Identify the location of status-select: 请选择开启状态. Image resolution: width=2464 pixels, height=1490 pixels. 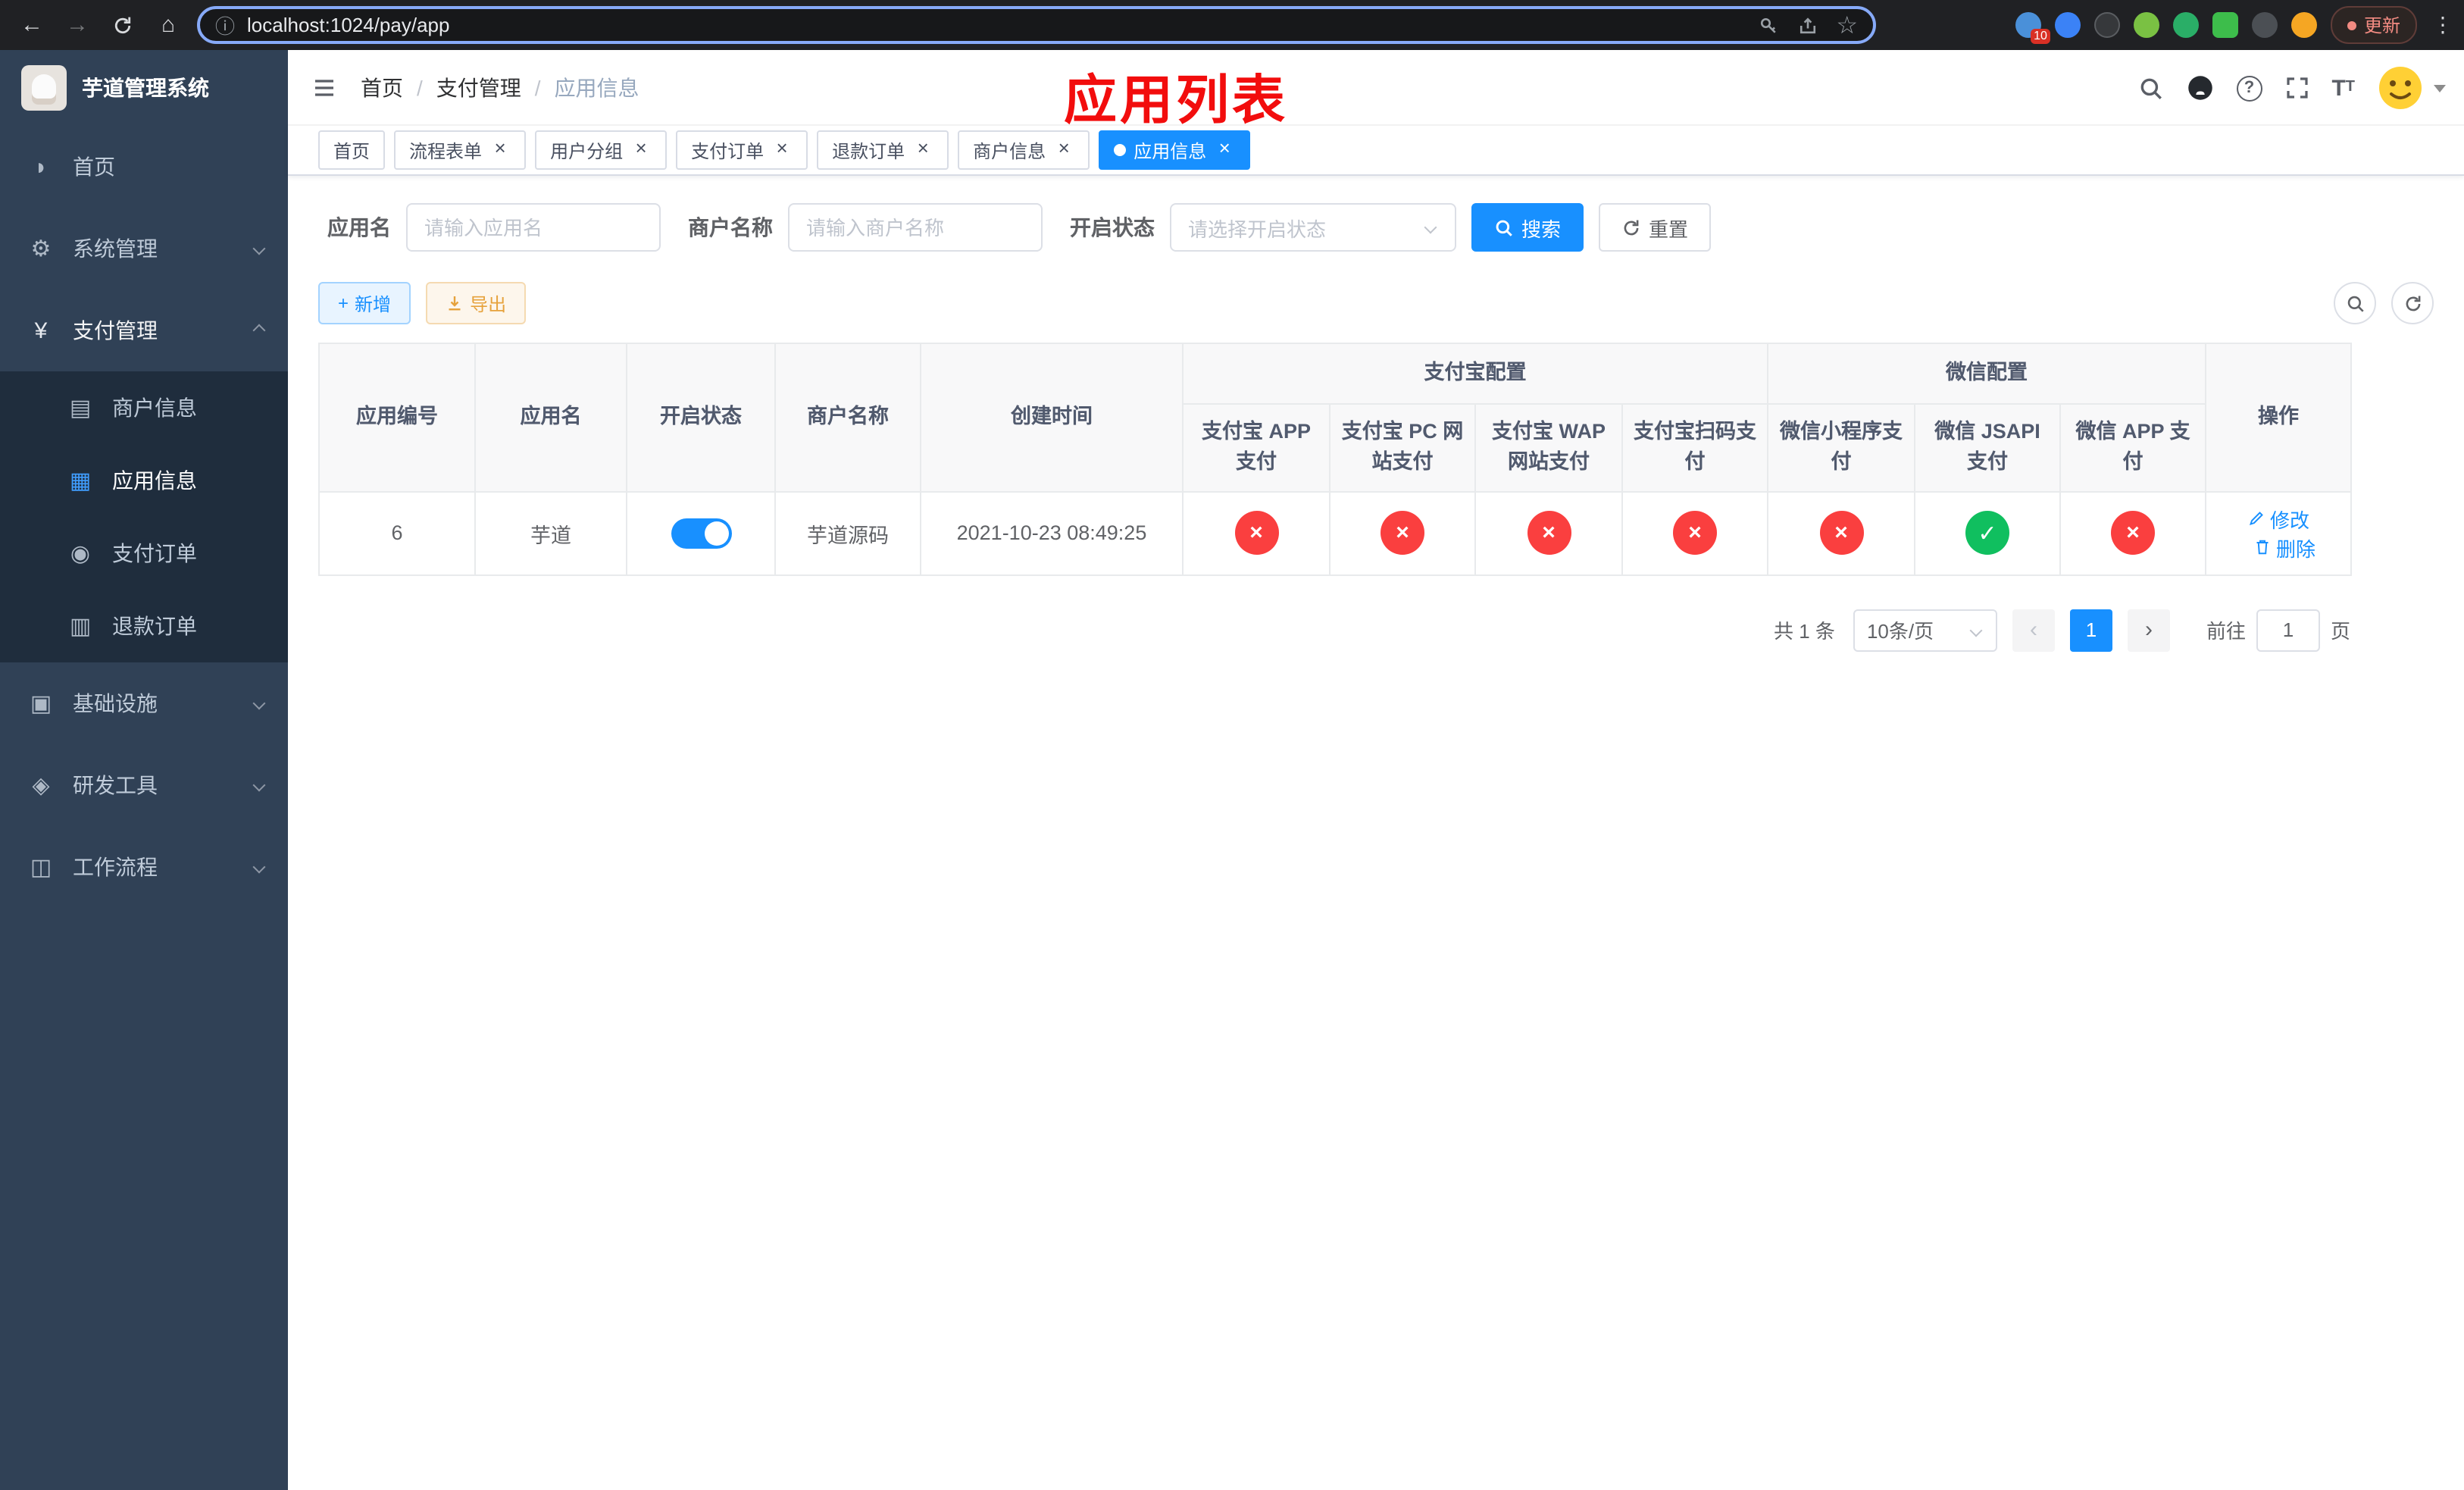
(1313, 227).